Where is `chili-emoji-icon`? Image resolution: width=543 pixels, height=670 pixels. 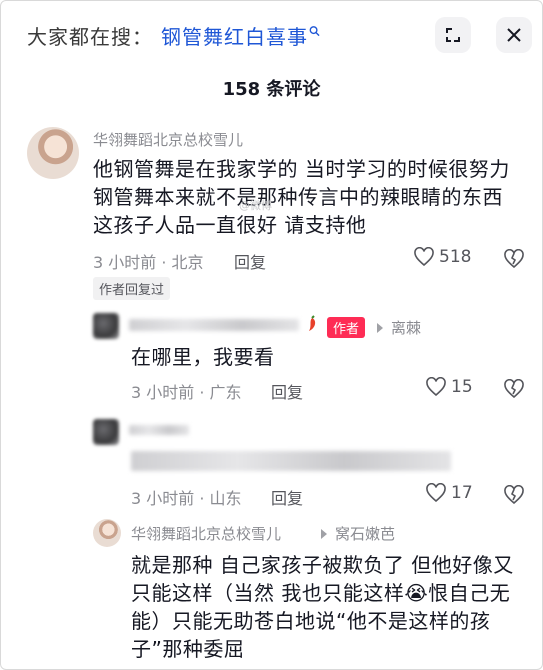 chili-emoji-icon is located at coordinates (312, 323).